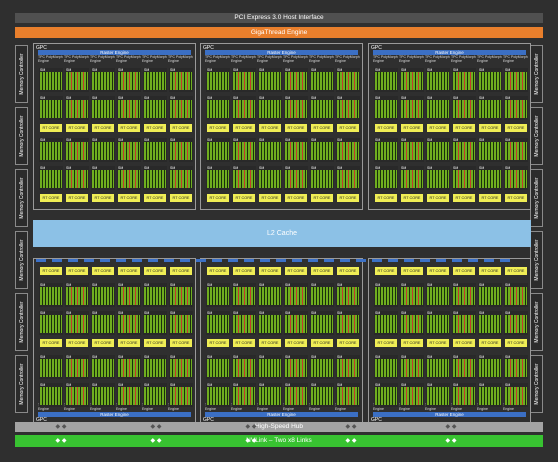 This screenshot has height=462, width=558. I want to click on gigathread-engine: GigaThread Engine, so click(279, 32).